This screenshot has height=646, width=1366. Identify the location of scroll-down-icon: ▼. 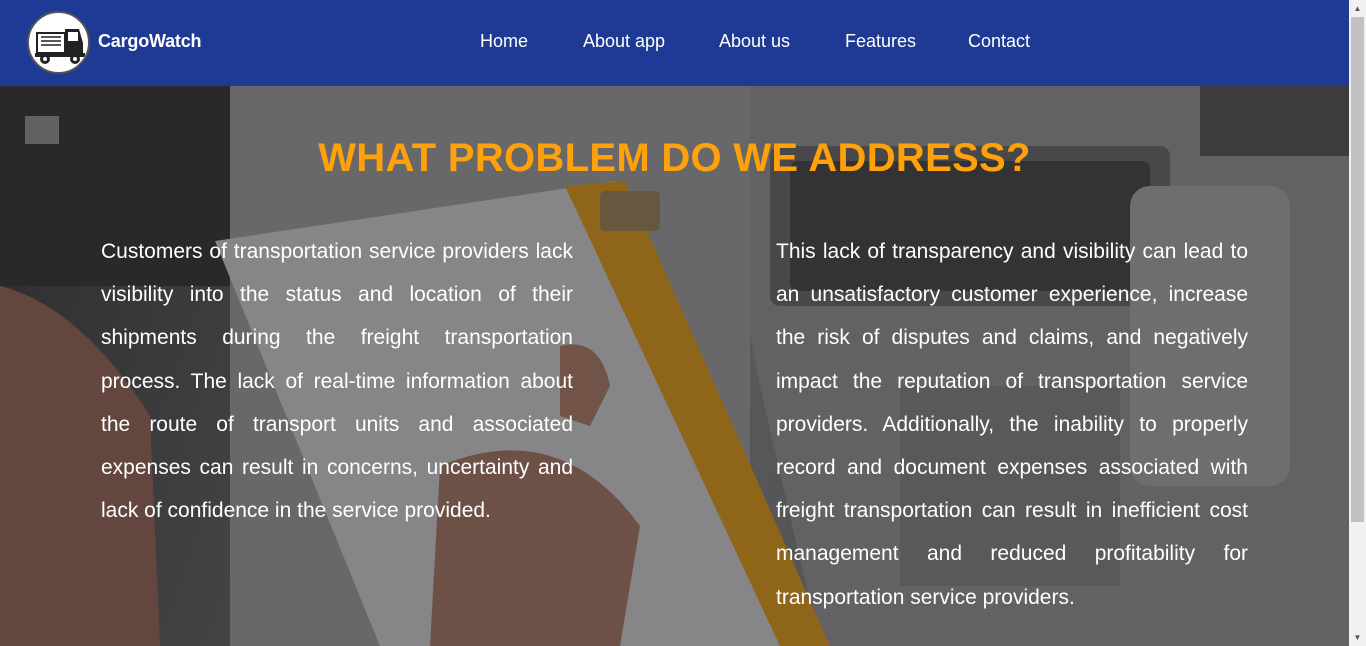
(1357, 637).